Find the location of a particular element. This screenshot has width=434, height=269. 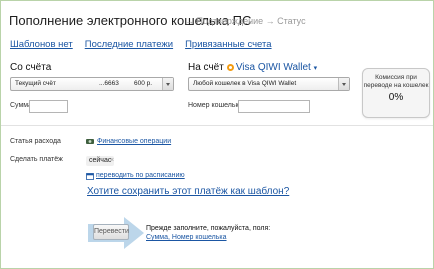

from-heading: Со счёта is located at coordinates (31, 67).